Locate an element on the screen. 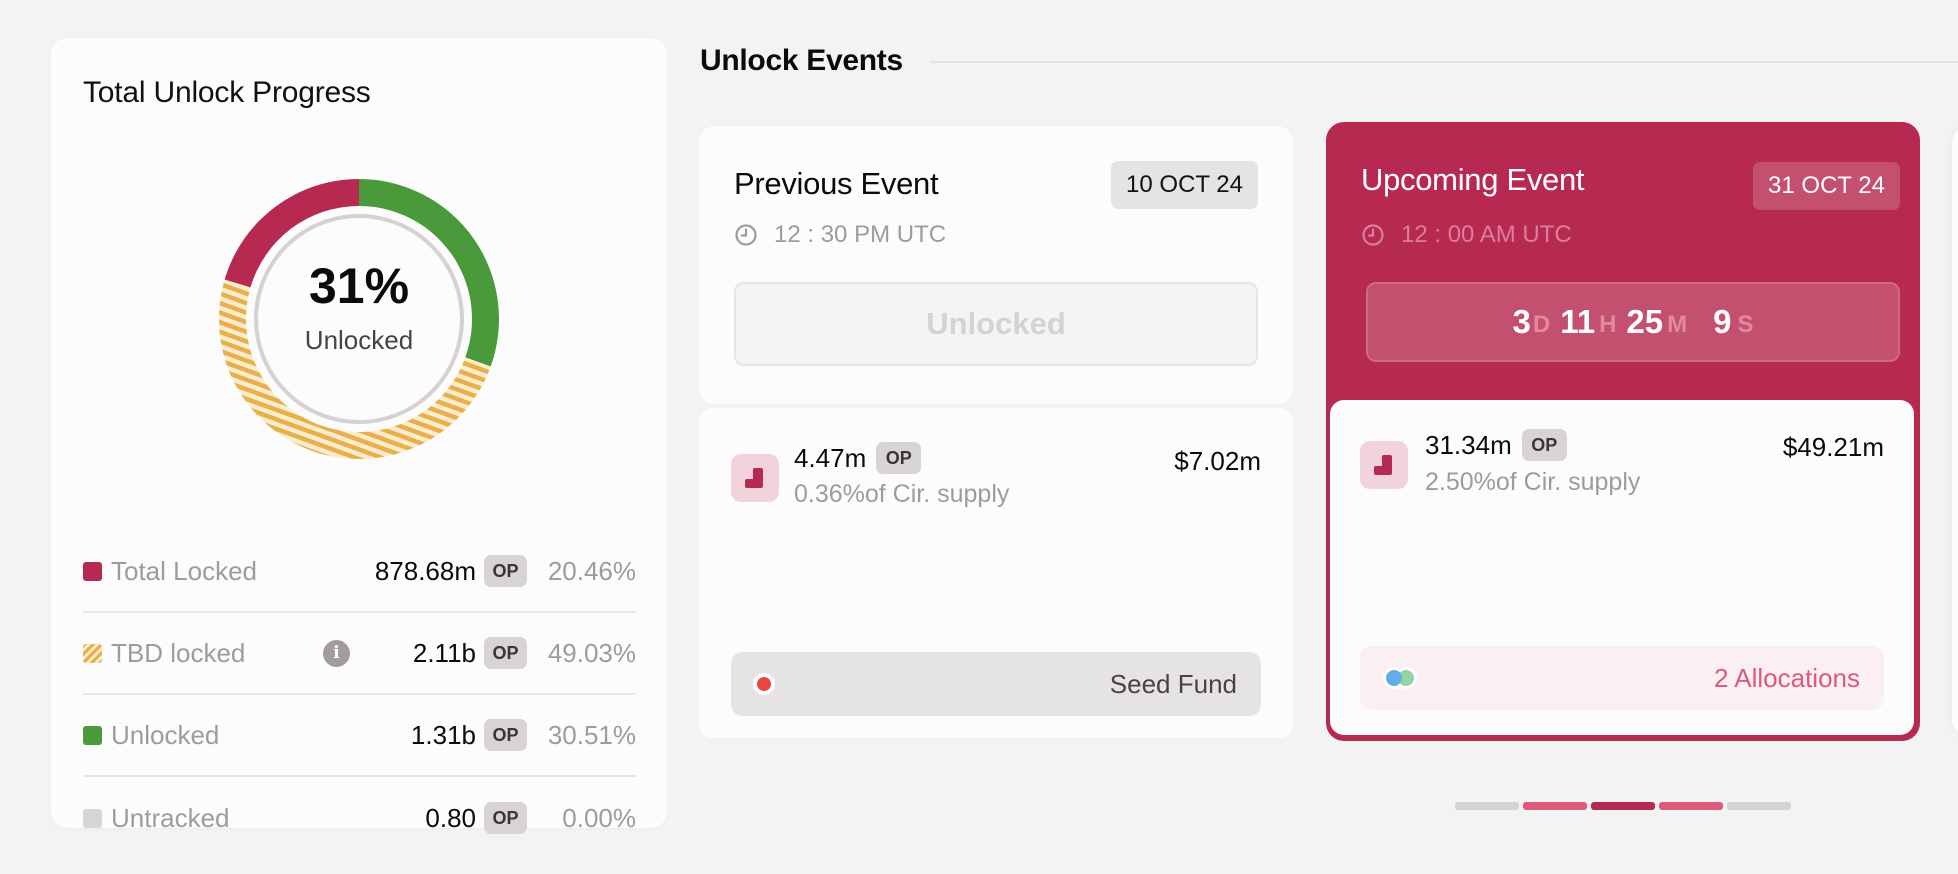  legend-row-untracked: Untracked 0.80 OP 0.00% is located at coordinates (359, 818).